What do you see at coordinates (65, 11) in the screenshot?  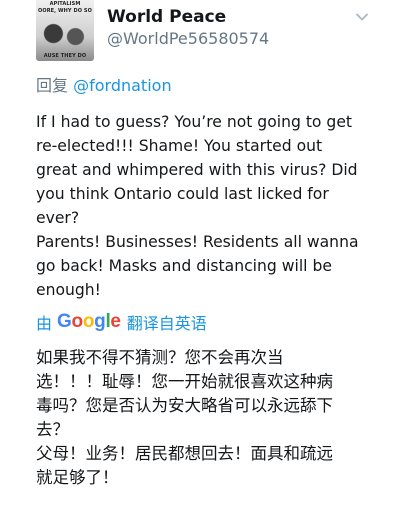 I see `avatar-caption-line-2: OORE, WHY DO SO` at bounding box center [65, 11].